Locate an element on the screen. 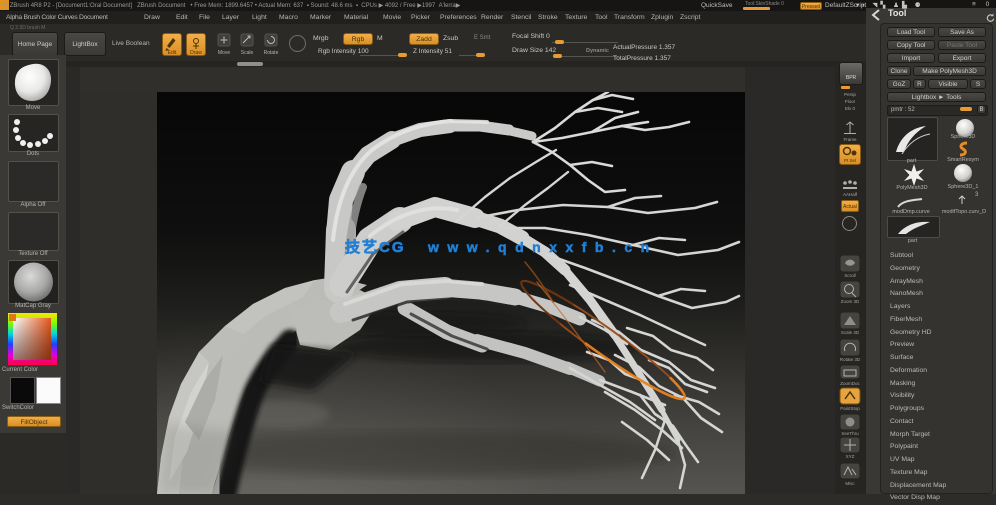 Image resolution: width=996 pixels, height=505 pixels. svg-text: Frame is located at coordinates (849, 139).